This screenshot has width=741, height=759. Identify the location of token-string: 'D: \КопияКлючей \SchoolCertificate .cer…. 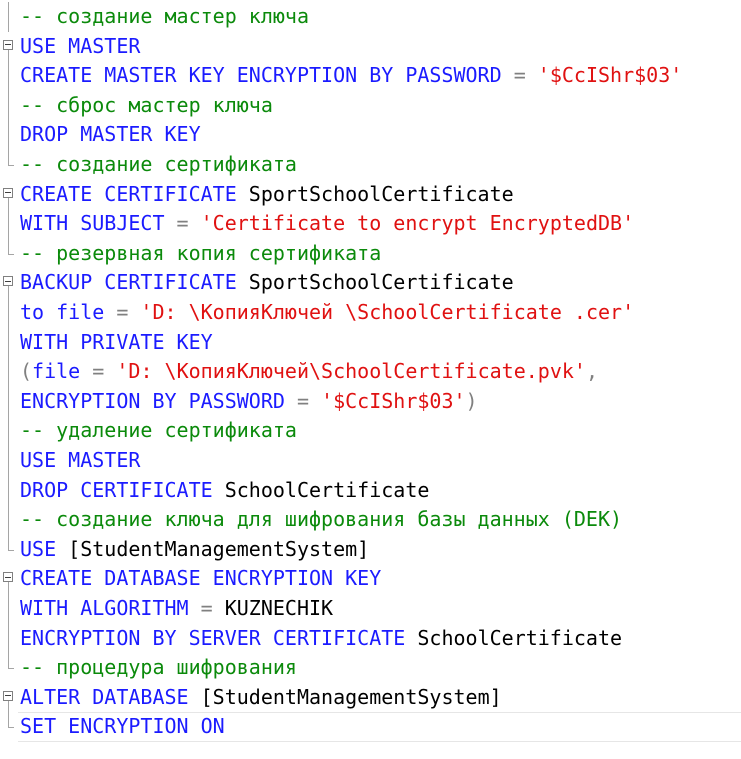
(387, 312).